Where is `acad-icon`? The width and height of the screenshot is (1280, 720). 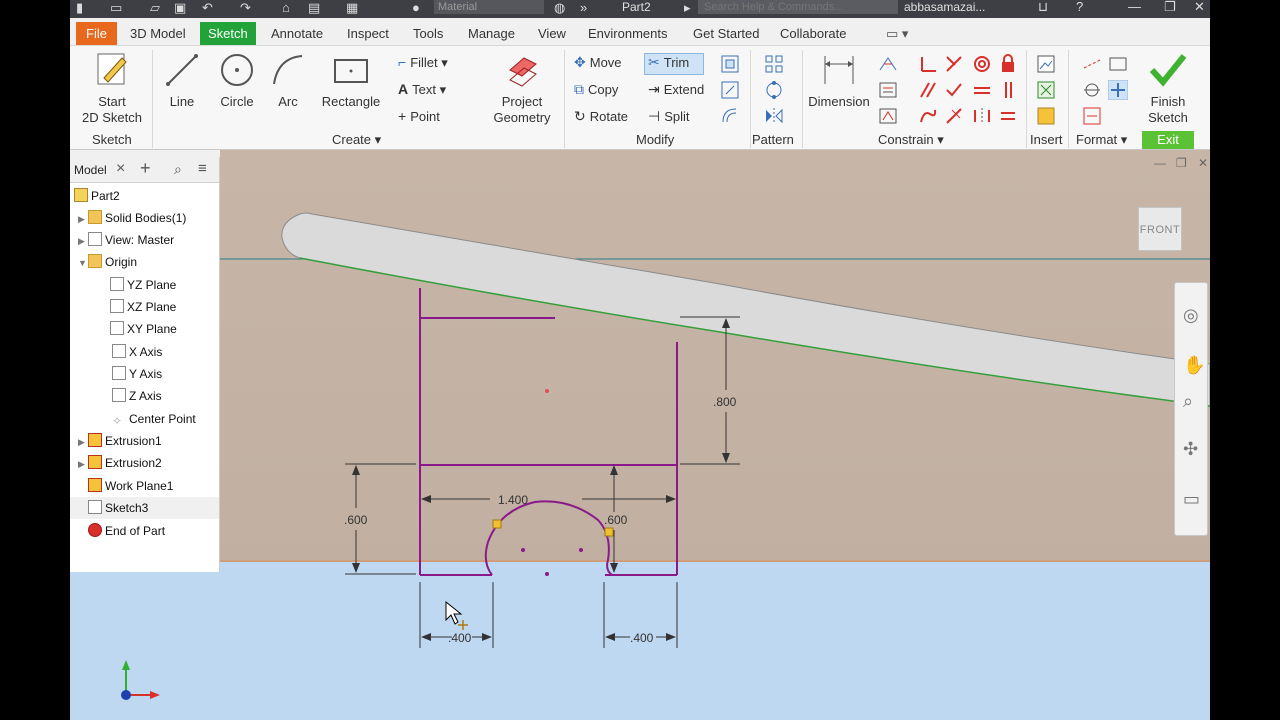 acad-icon is located at coordinates (1046, 116).